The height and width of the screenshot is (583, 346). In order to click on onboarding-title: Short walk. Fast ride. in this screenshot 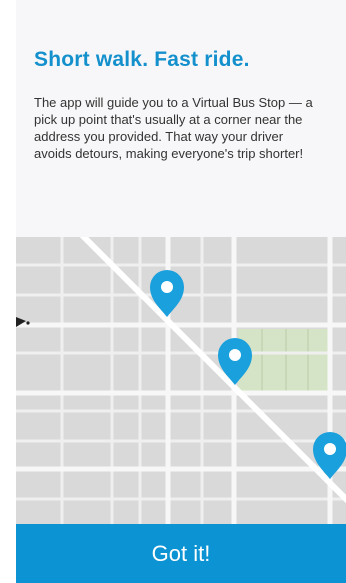, I will do `click(142, 59)`.